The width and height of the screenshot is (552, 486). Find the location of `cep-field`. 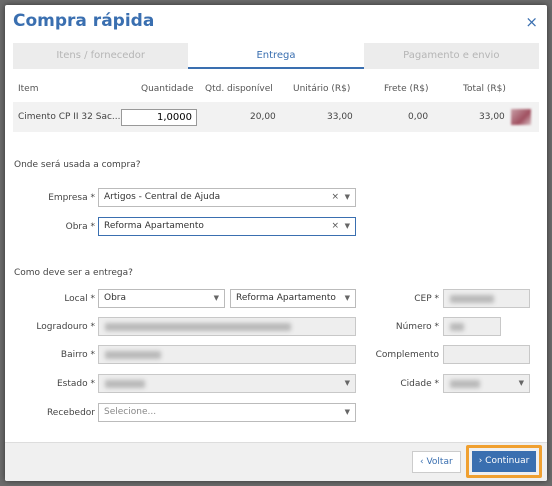

cep-field is located at coordinates (486, 298).